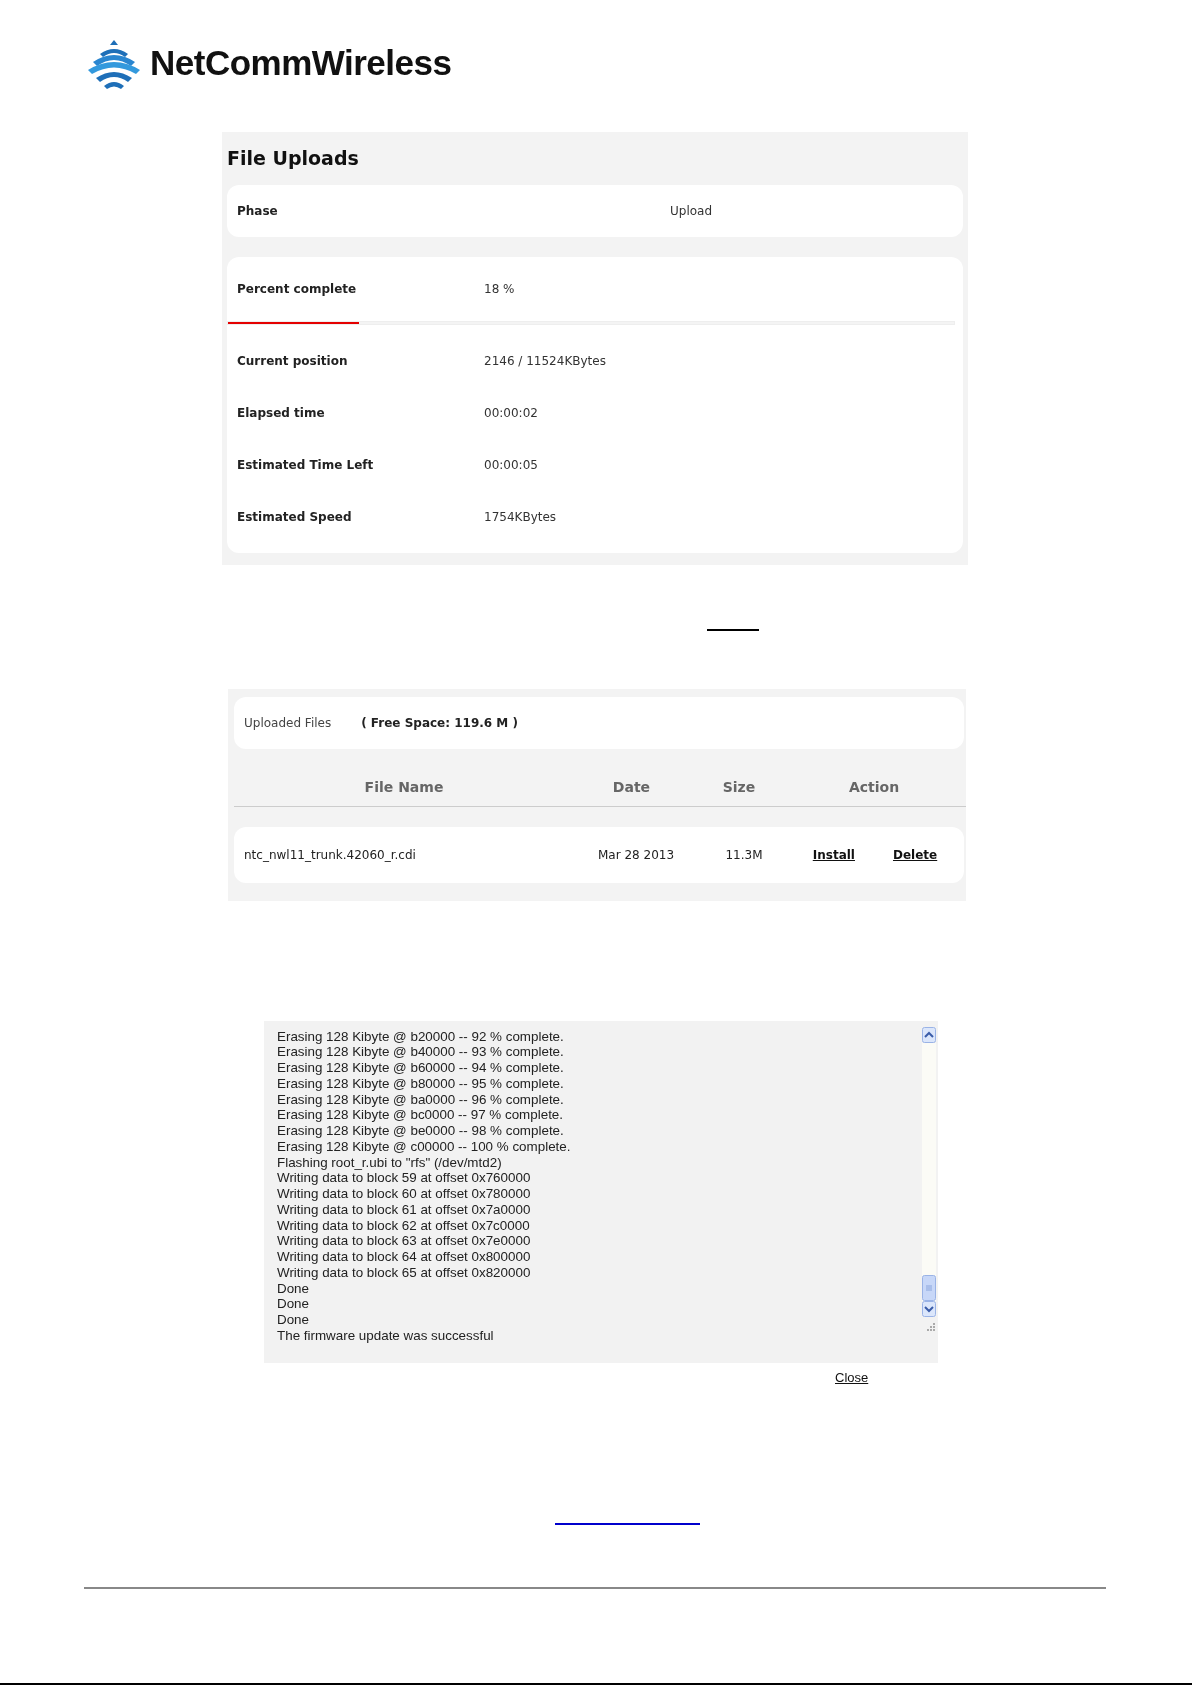 The image size is (1192, 1685). What do you see at coordinates (297, 289) in the screenshot?
I see `field-label: Percent complete` at bounding box center [297, 289].